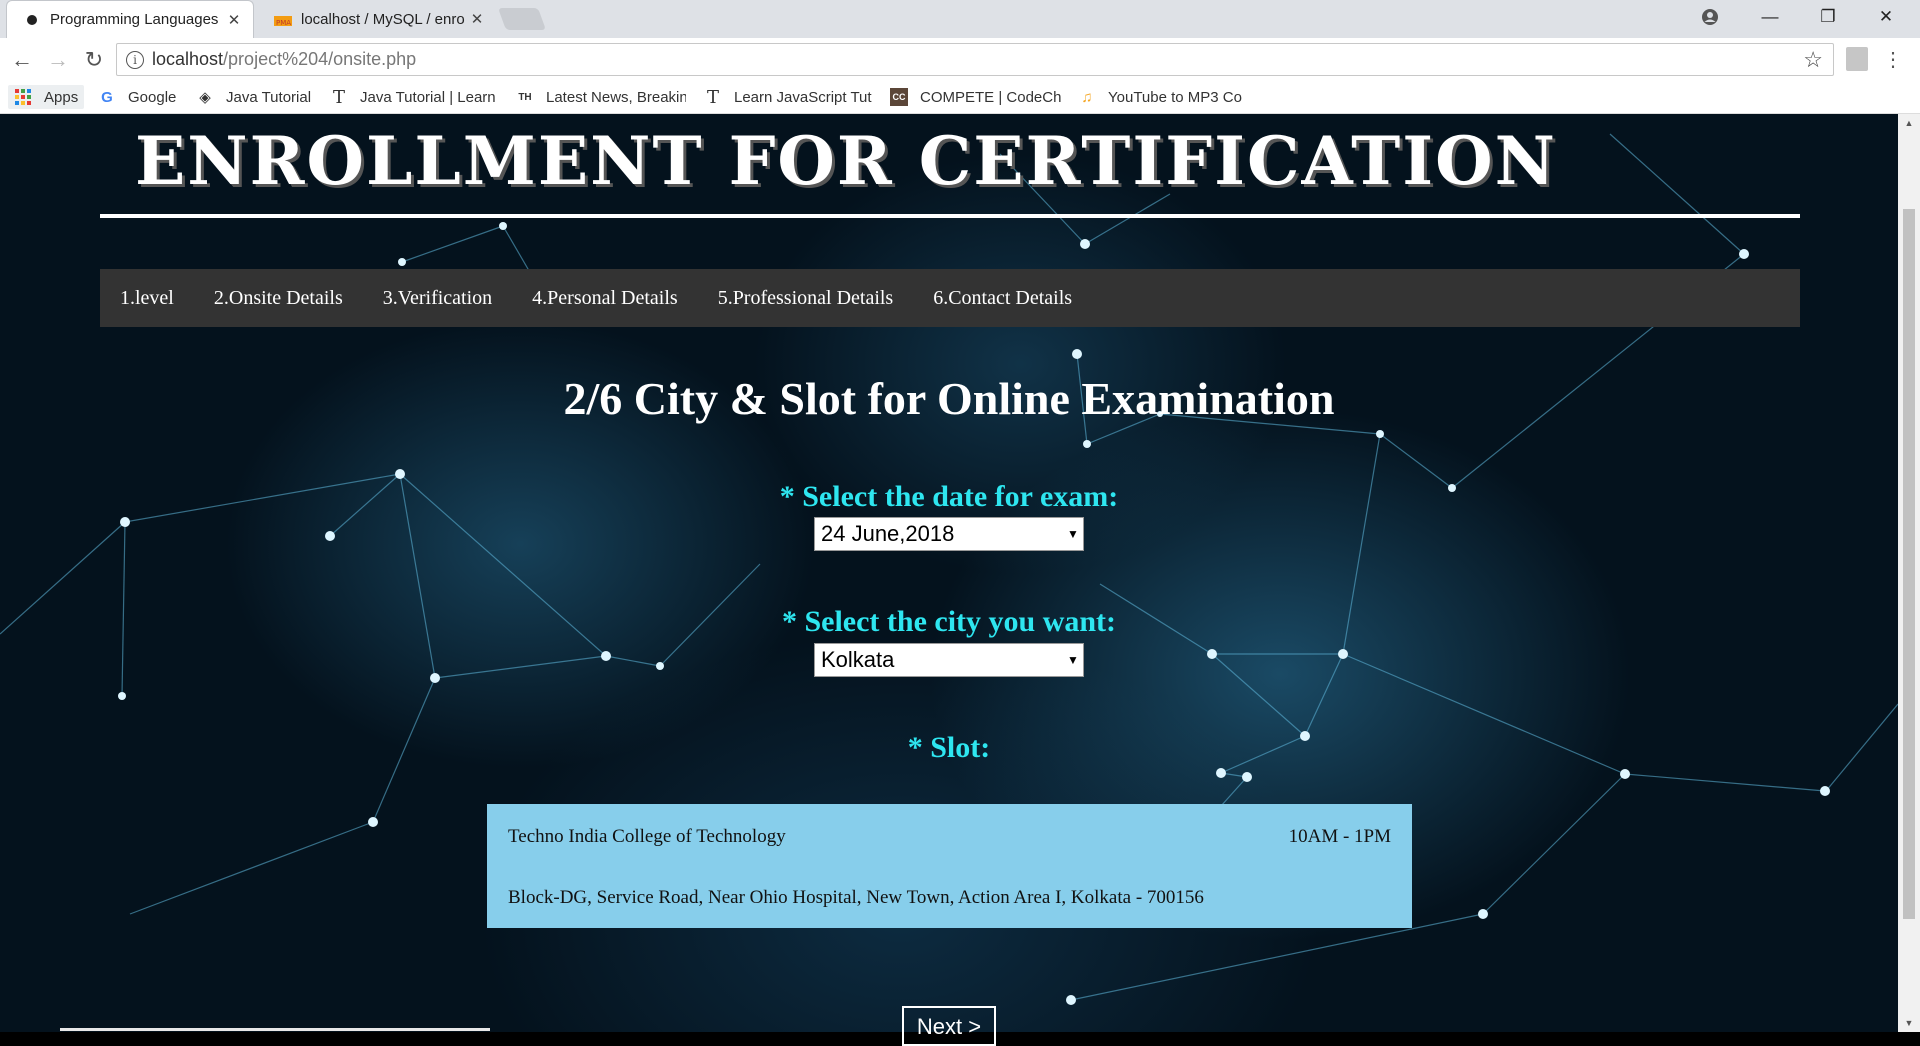  What do you see at coordinates (1857, 59) in the screenshot?
I see `extension-icon` at bounding box center [1857, 59].